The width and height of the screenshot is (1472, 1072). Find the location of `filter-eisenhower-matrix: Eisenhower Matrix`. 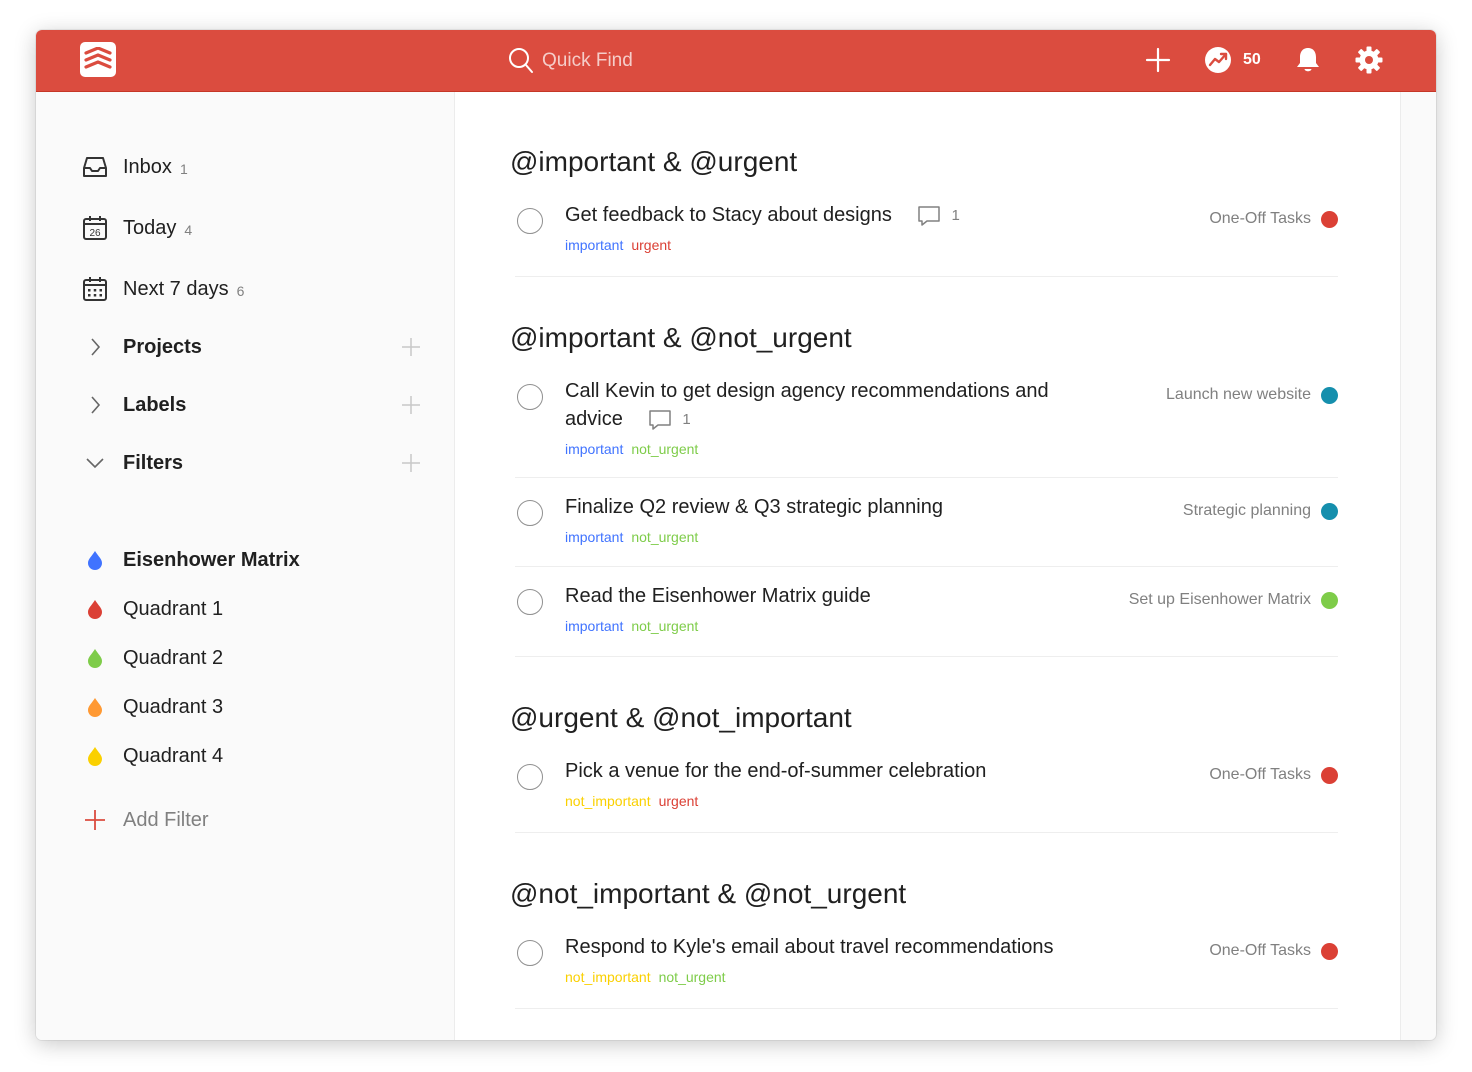

filter-eisenhower-matrix: Eisenhower Matrix is located at coordinates (193, 560).